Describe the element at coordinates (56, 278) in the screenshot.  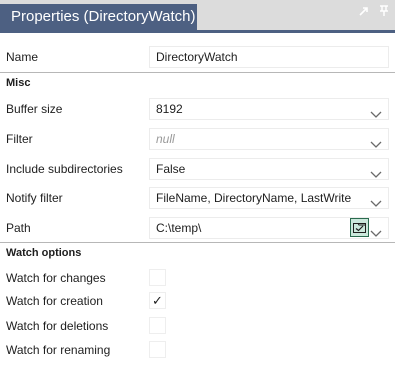
I see `watch-for-changes-label: Watch for changes` at that location.